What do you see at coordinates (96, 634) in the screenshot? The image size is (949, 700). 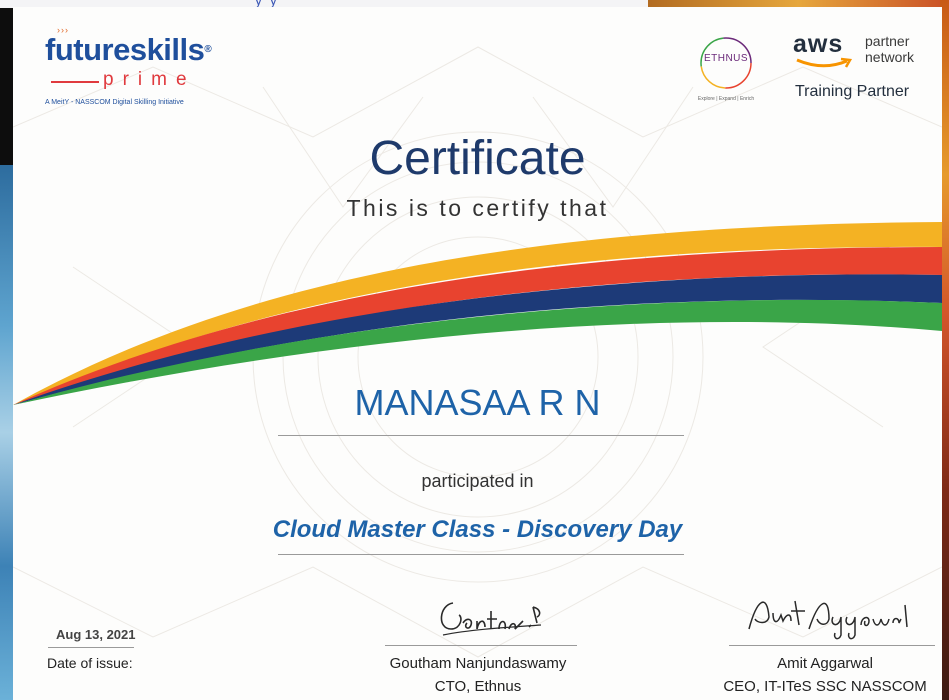 I see `issue-date: Aug 13, 2021` at bounding box center [96, 634].